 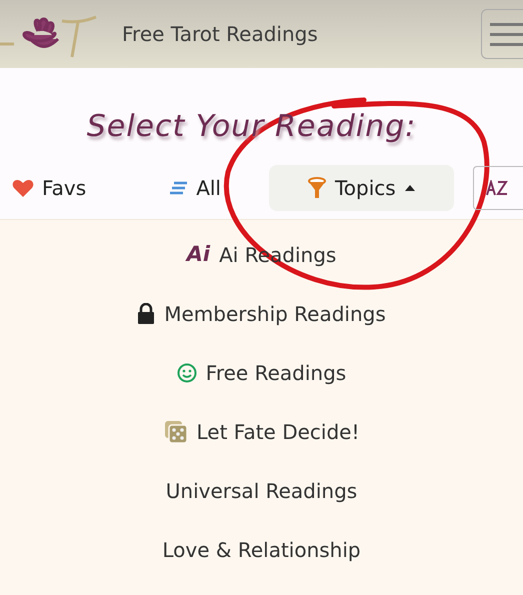 What do you see at coordinates (502, 34) in the screenshot?
I see `menu-button` at bounding box center [502, 34].